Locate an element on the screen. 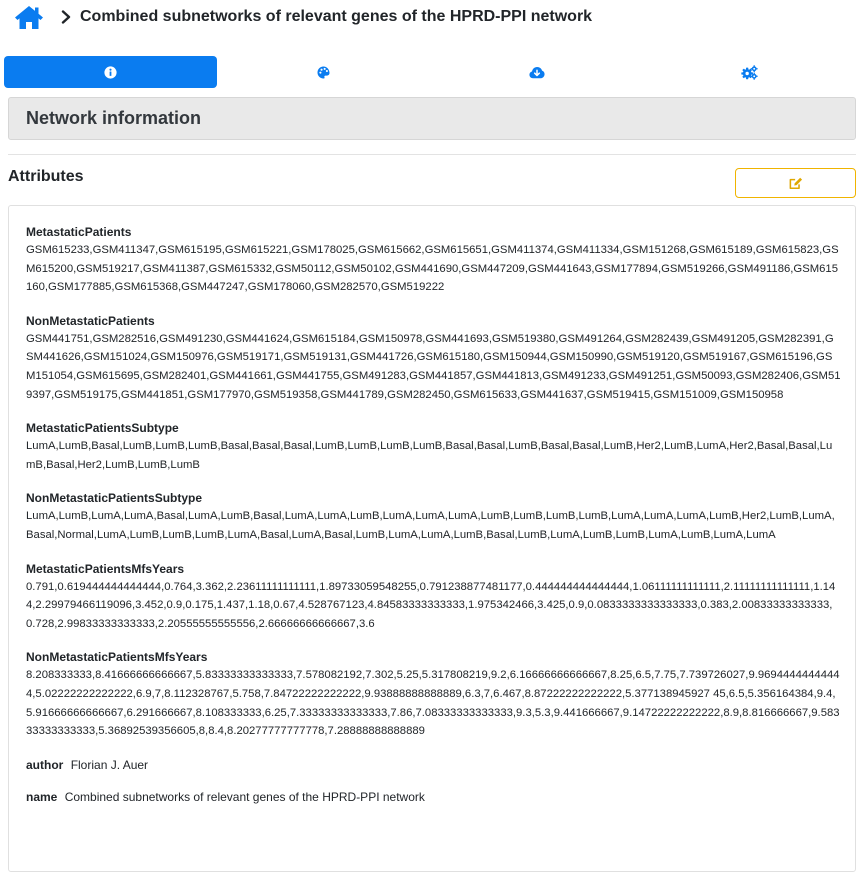  attribute-key: NonMetastaticPatients is located at coordinates (90, 320).